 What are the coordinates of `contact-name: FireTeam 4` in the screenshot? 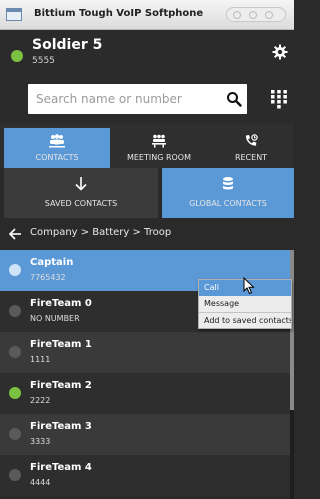 It's located at (61, 467).